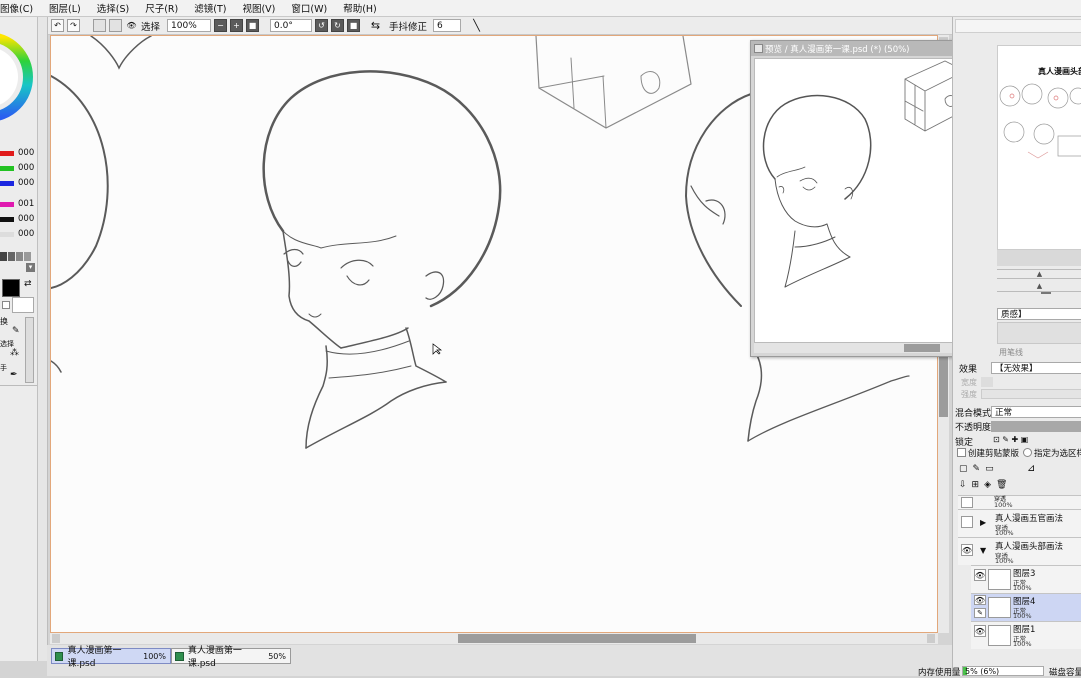  What do you see at coordinates (1031, 468) in the screenshot?
I see `layer-transform-icon: ⊿` at bounding box center [1031, 468].